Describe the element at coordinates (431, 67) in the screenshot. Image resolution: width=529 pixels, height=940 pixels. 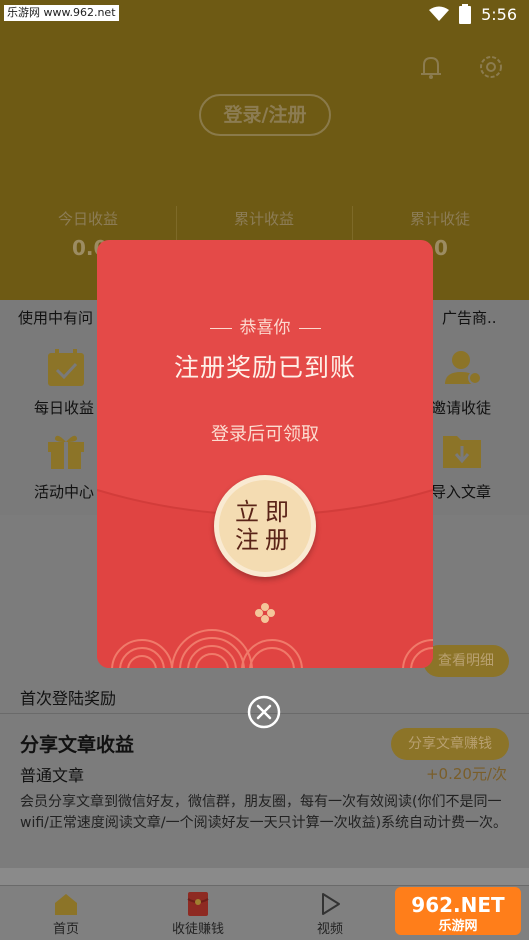
I see `bell-icon` at that location.